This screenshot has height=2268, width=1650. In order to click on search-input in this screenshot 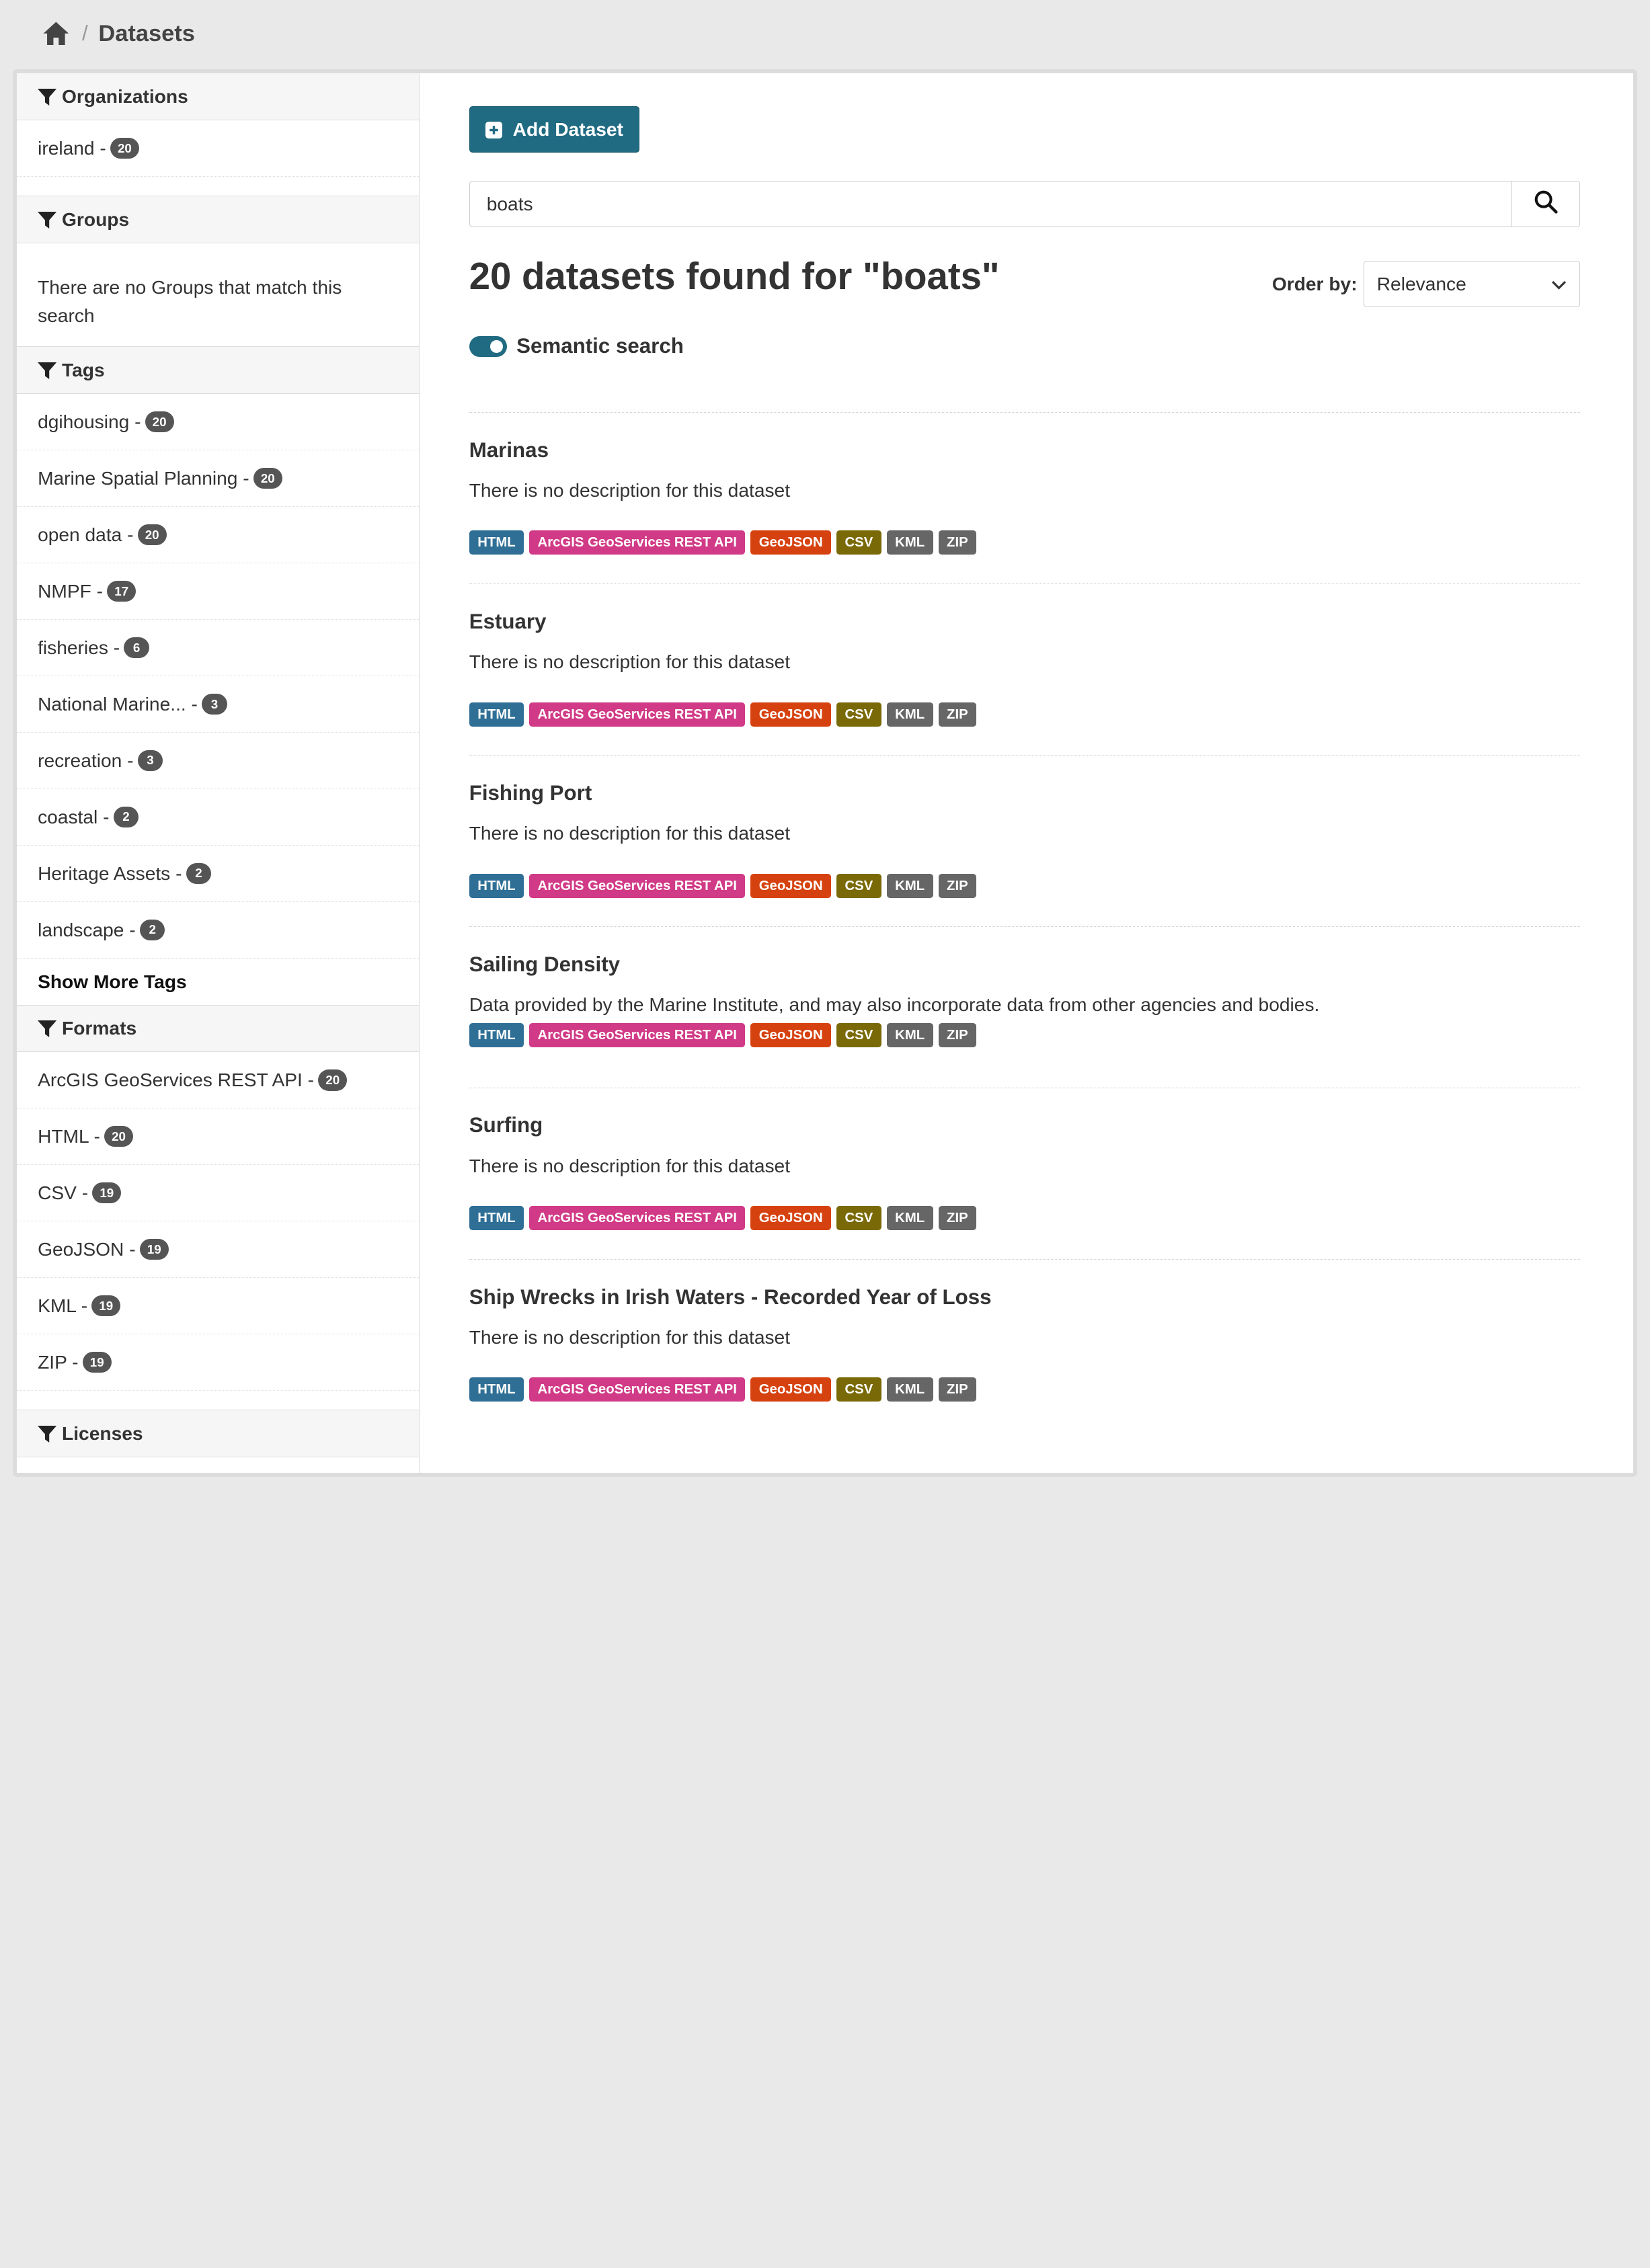, I will do `click(991, 203)`.